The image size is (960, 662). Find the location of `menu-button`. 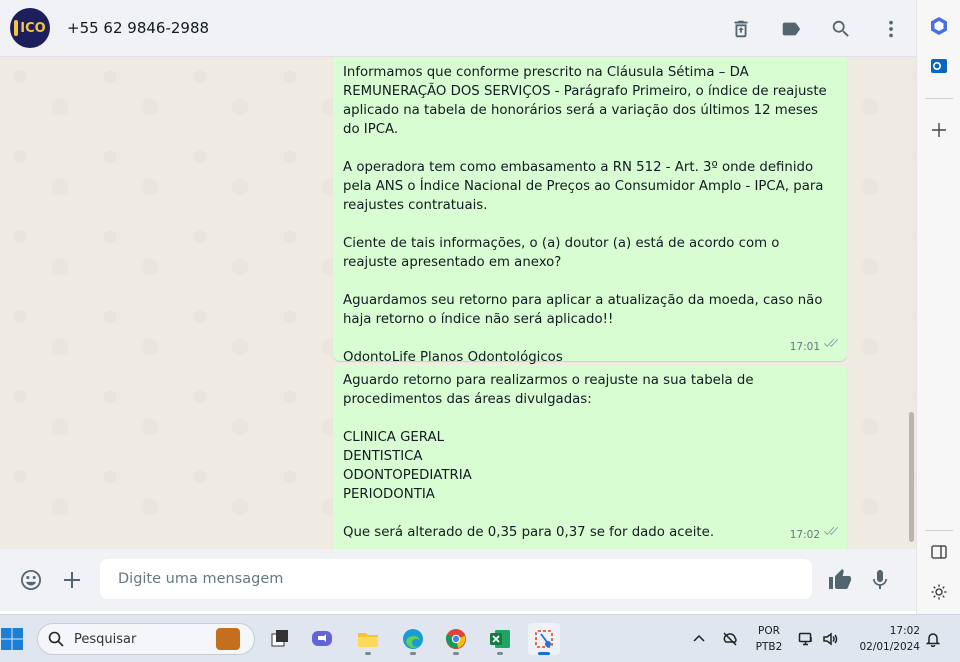

menu-button is located at coordinates (891, 28).